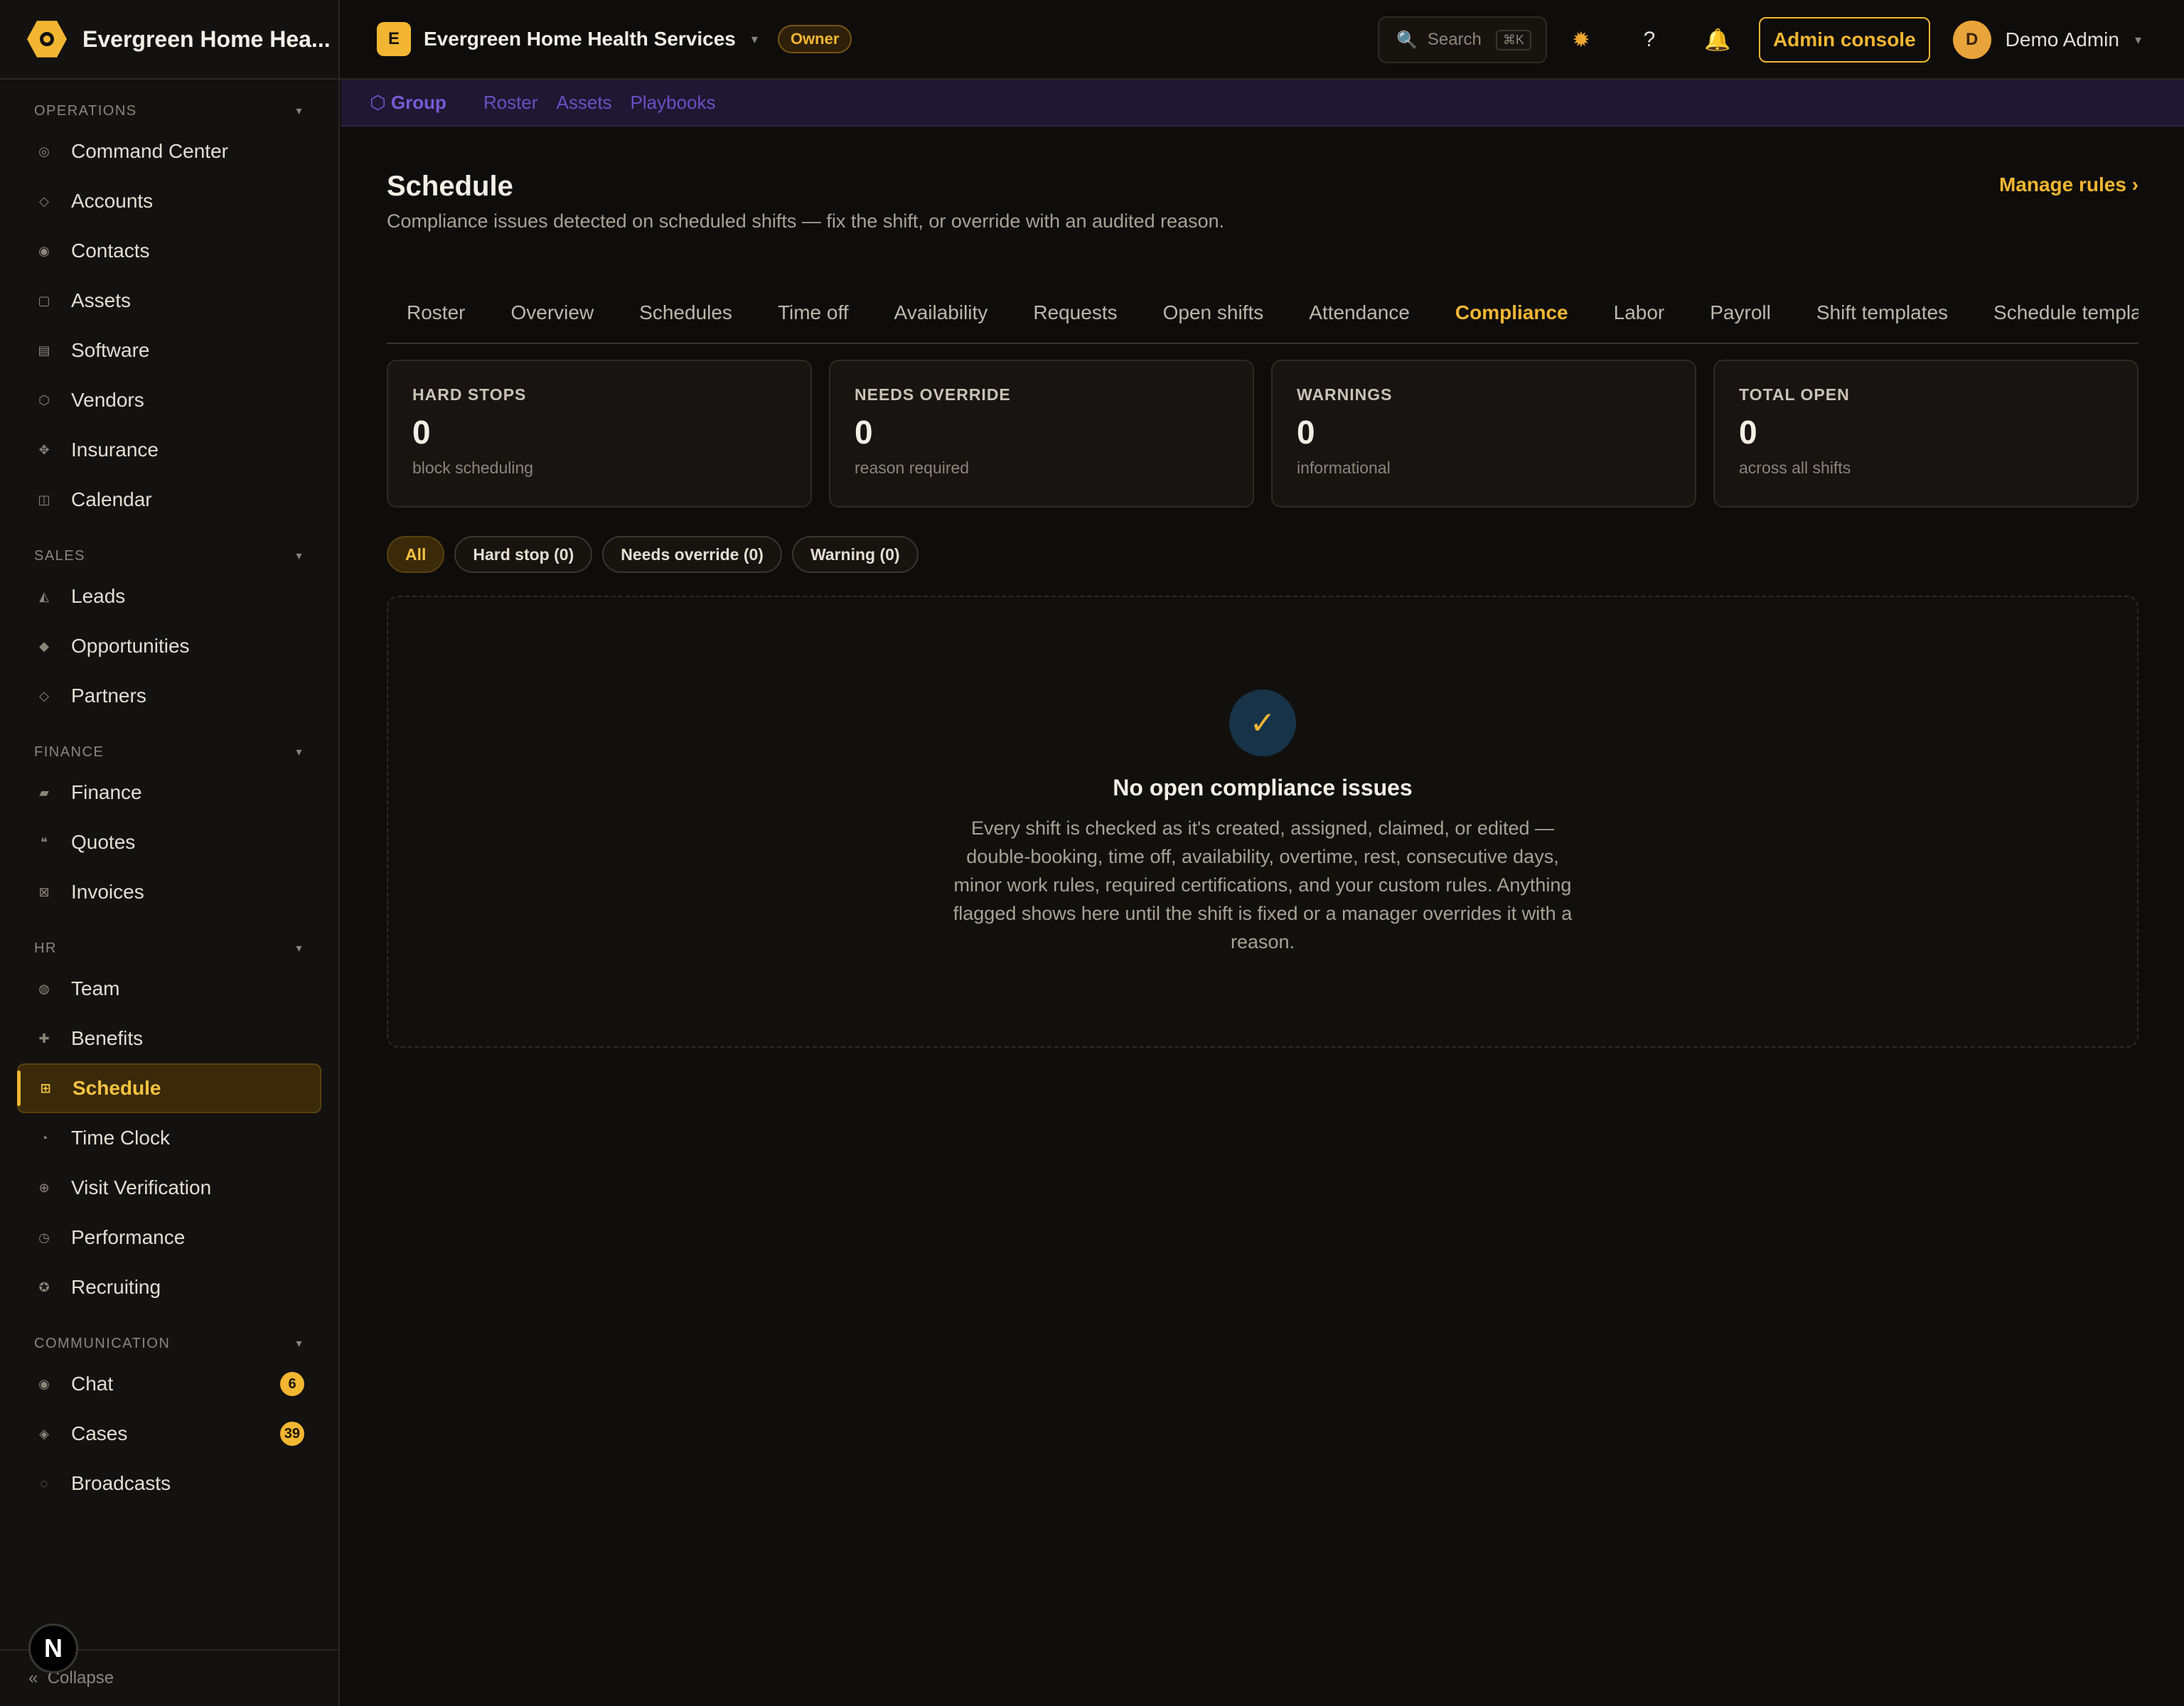 This screenshot has height=1706, width=2184. Describe the element at coordinates (686, 313) in the screenshot. I see `tab-schedules: Schedules` at that location.